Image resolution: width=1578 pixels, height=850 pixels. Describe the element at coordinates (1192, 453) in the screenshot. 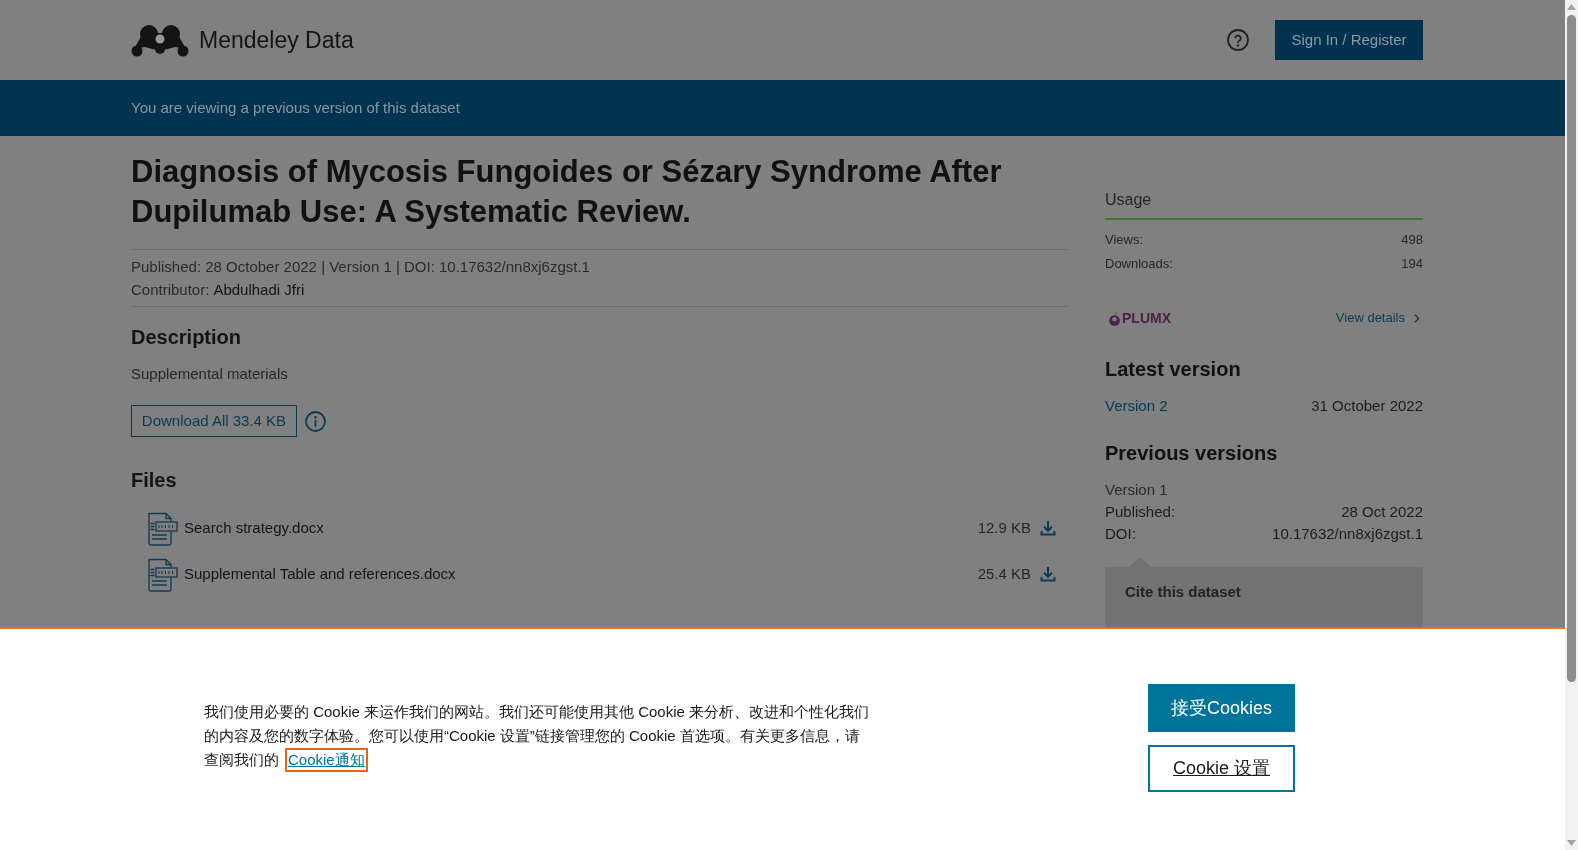

I see `sidebar-heading: Previous versions` at that location.